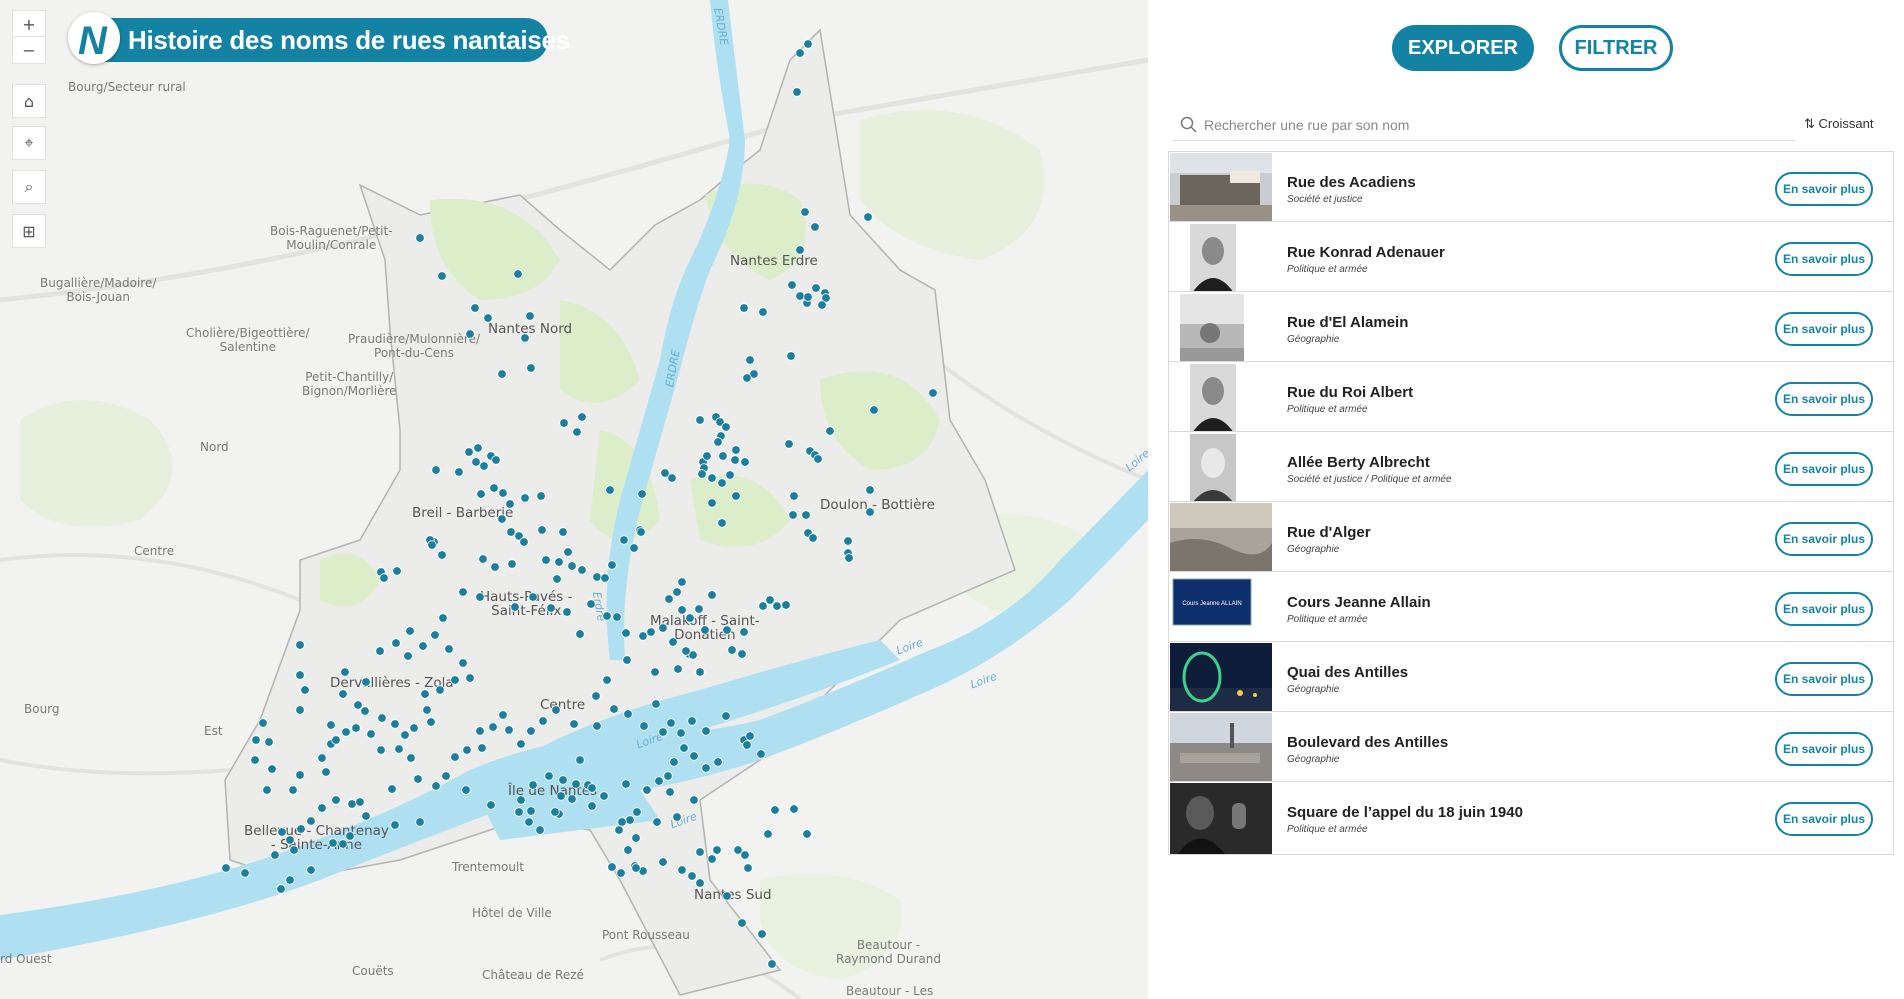 This screenshot has width=1904, height=999. I want to click on filter-button: FILTRER, so click(1616, 48).